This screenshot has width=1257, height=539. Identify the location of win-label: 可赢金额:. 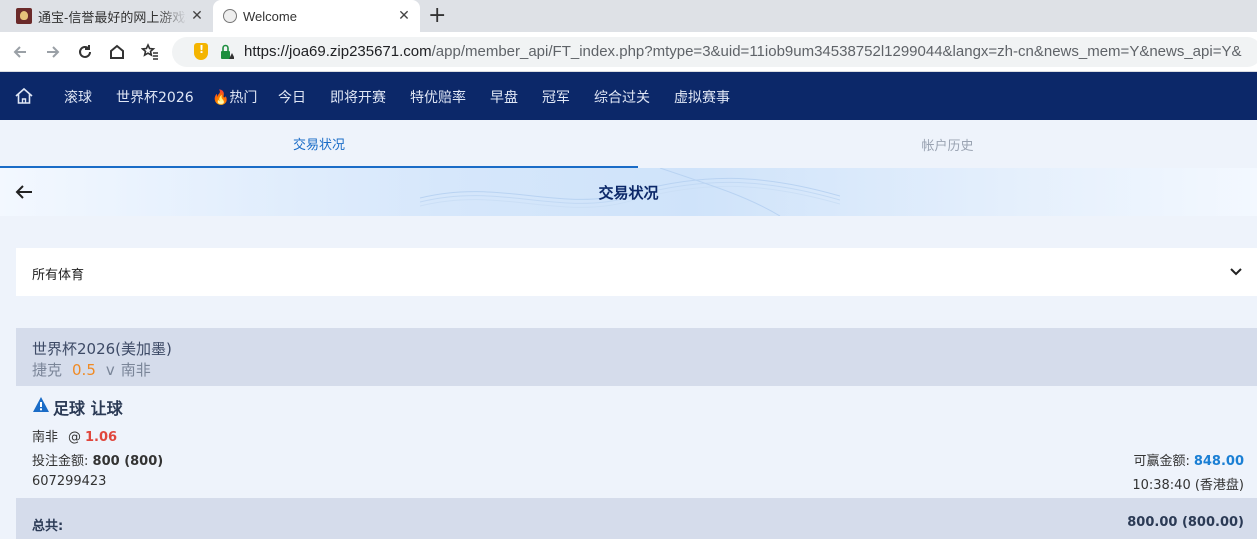
(1161, 461).